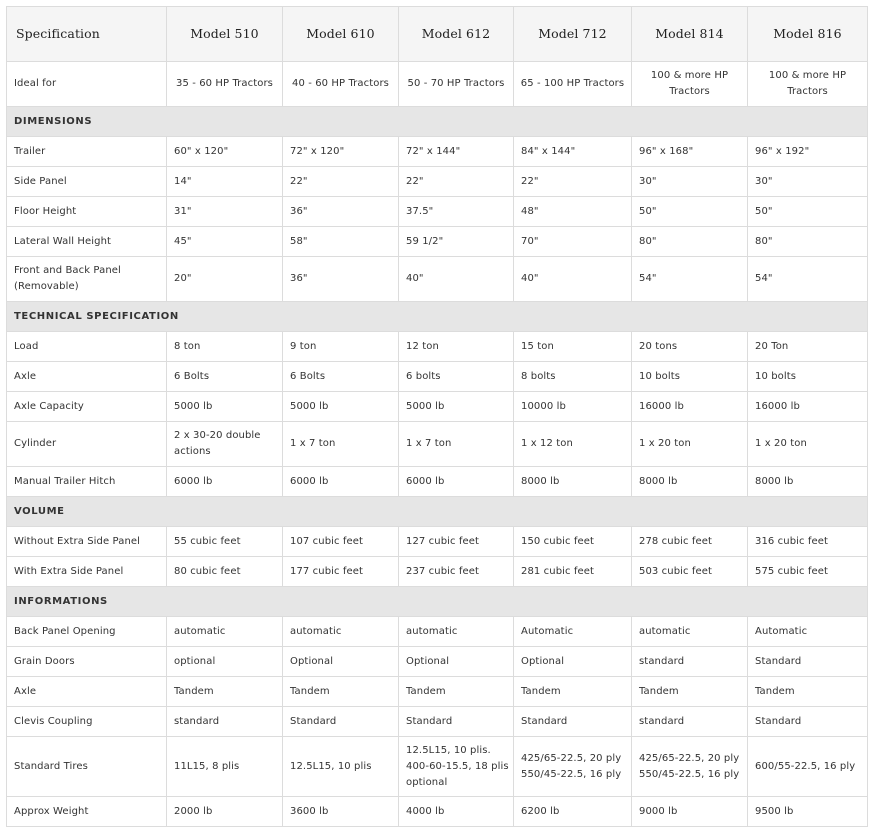 The height and width of the screenshot is (829, 874). What do you see at coordinates (572, 406) in the screenshot?
I see `table-cell: 10000 lb` at bounding box center [572, 406].